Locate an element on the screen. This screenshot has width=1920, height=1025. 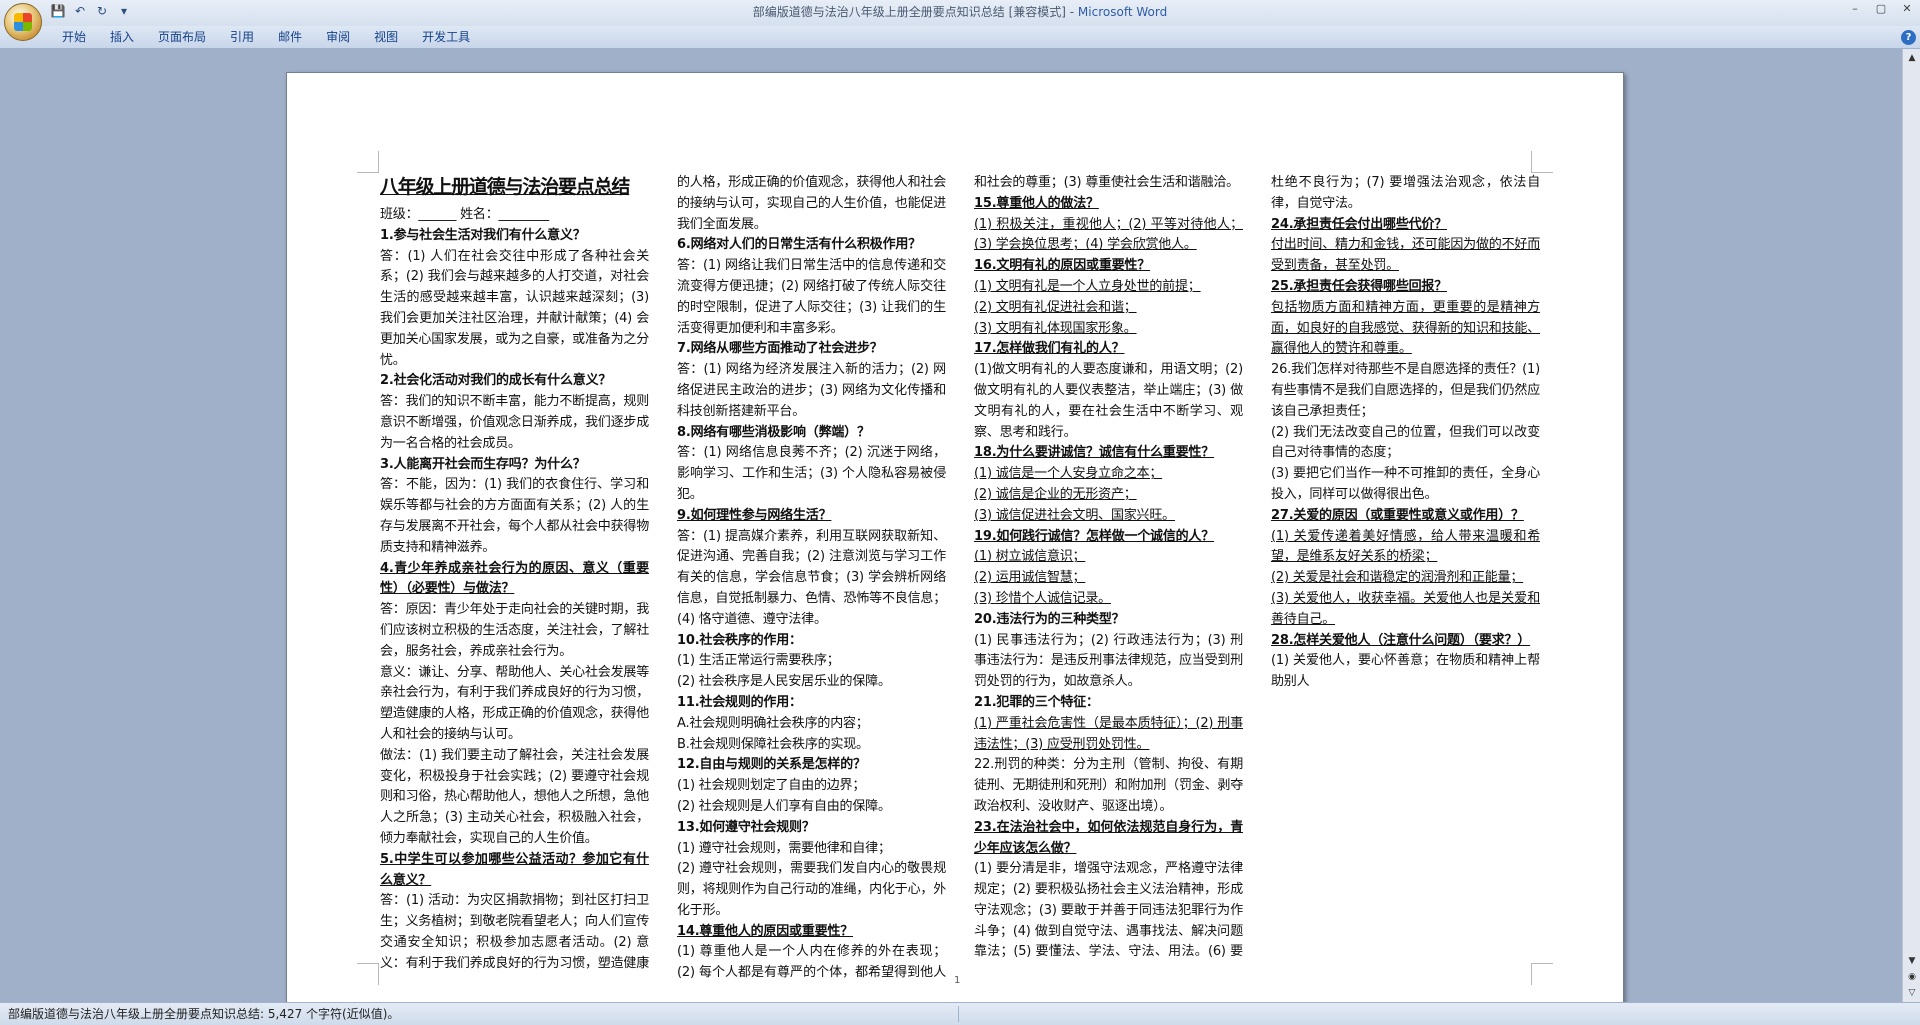
answer-paragraph: (3) 诚信促进社会文明、国家兴旺。 is located at coordinates (1074, 515).